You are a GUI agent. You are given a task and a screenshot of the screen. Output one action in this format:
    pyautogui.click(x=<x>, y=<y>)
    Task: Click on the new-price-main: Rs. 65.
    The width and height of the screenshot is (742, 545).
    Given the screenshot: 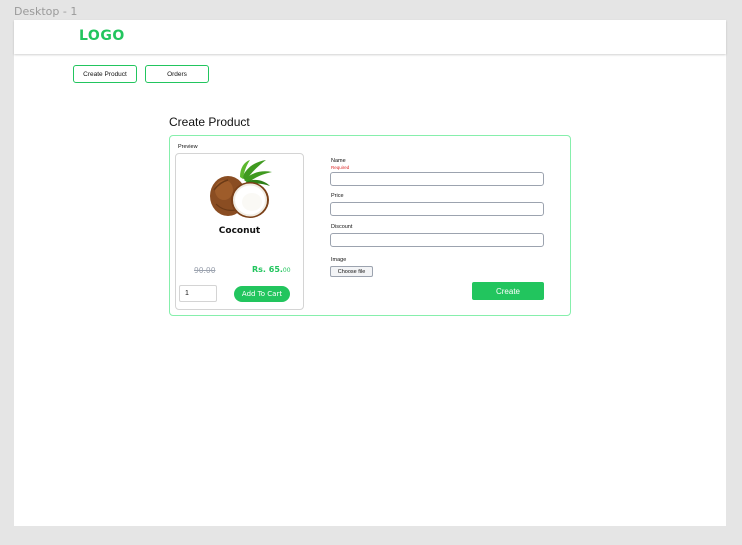 What is the action you would take?
    pyautogui.click(x=267, y=269)
    